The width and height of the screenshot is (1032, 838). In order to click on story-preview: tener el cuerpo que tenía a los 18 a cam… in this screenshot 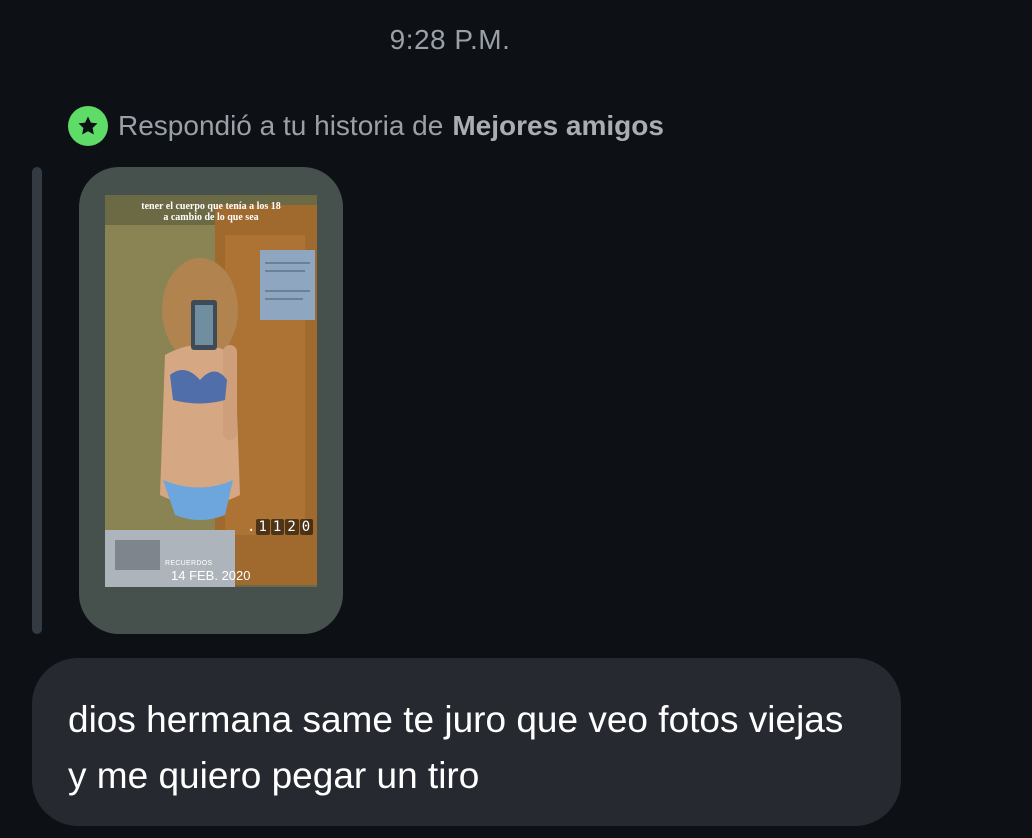, I will do `click(211, 400)`.